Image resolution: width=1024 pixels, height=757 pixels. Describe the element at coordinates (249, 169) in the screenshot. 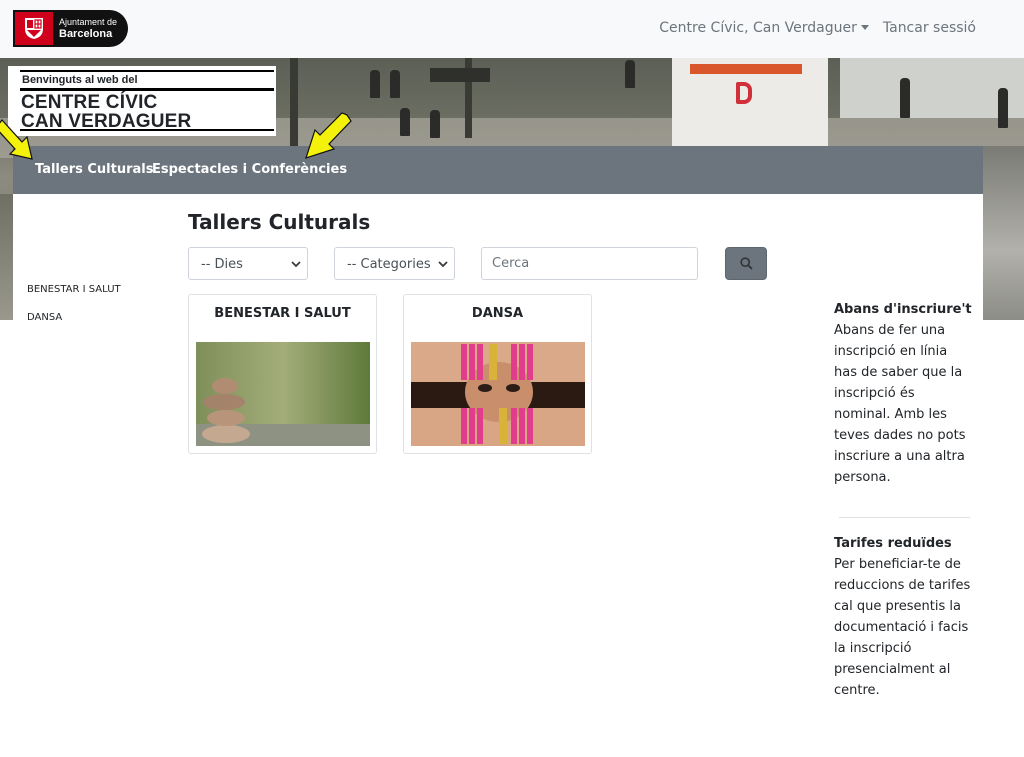

I see `tab-espectacles-conferencies: Espectacles i Conferències` at that location.